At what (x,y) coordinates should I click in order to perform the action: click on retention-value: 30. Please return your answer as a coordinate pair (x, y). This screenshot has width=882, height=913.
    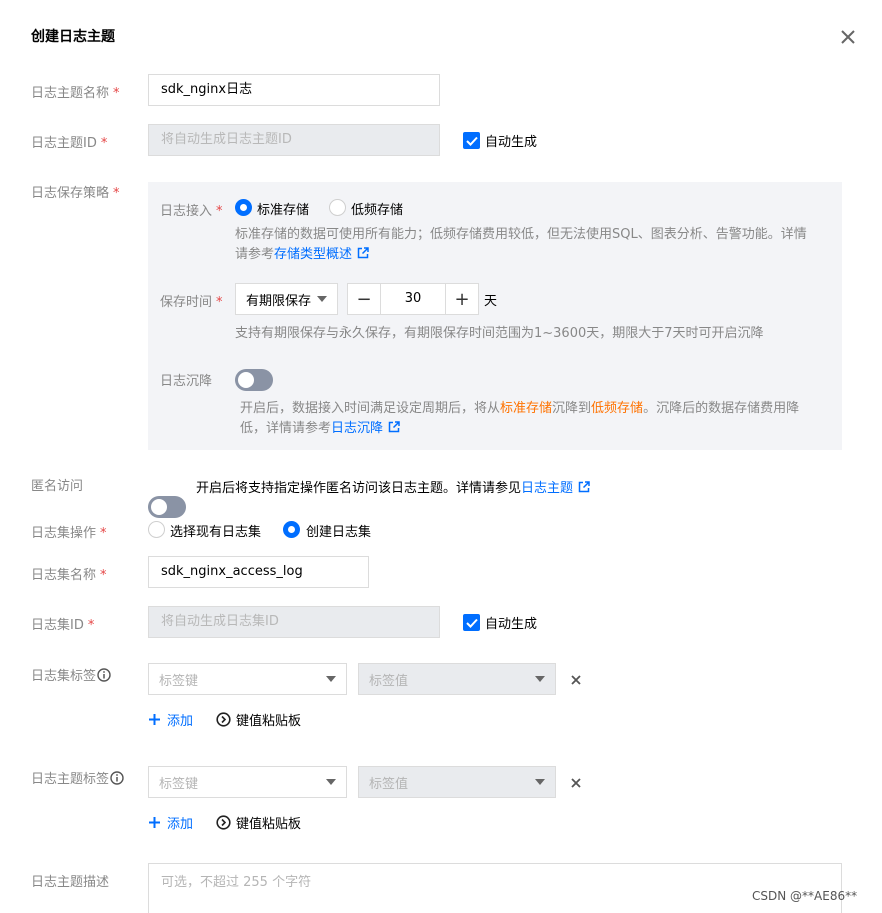
    Looking at the image, I should click on (413, 299).